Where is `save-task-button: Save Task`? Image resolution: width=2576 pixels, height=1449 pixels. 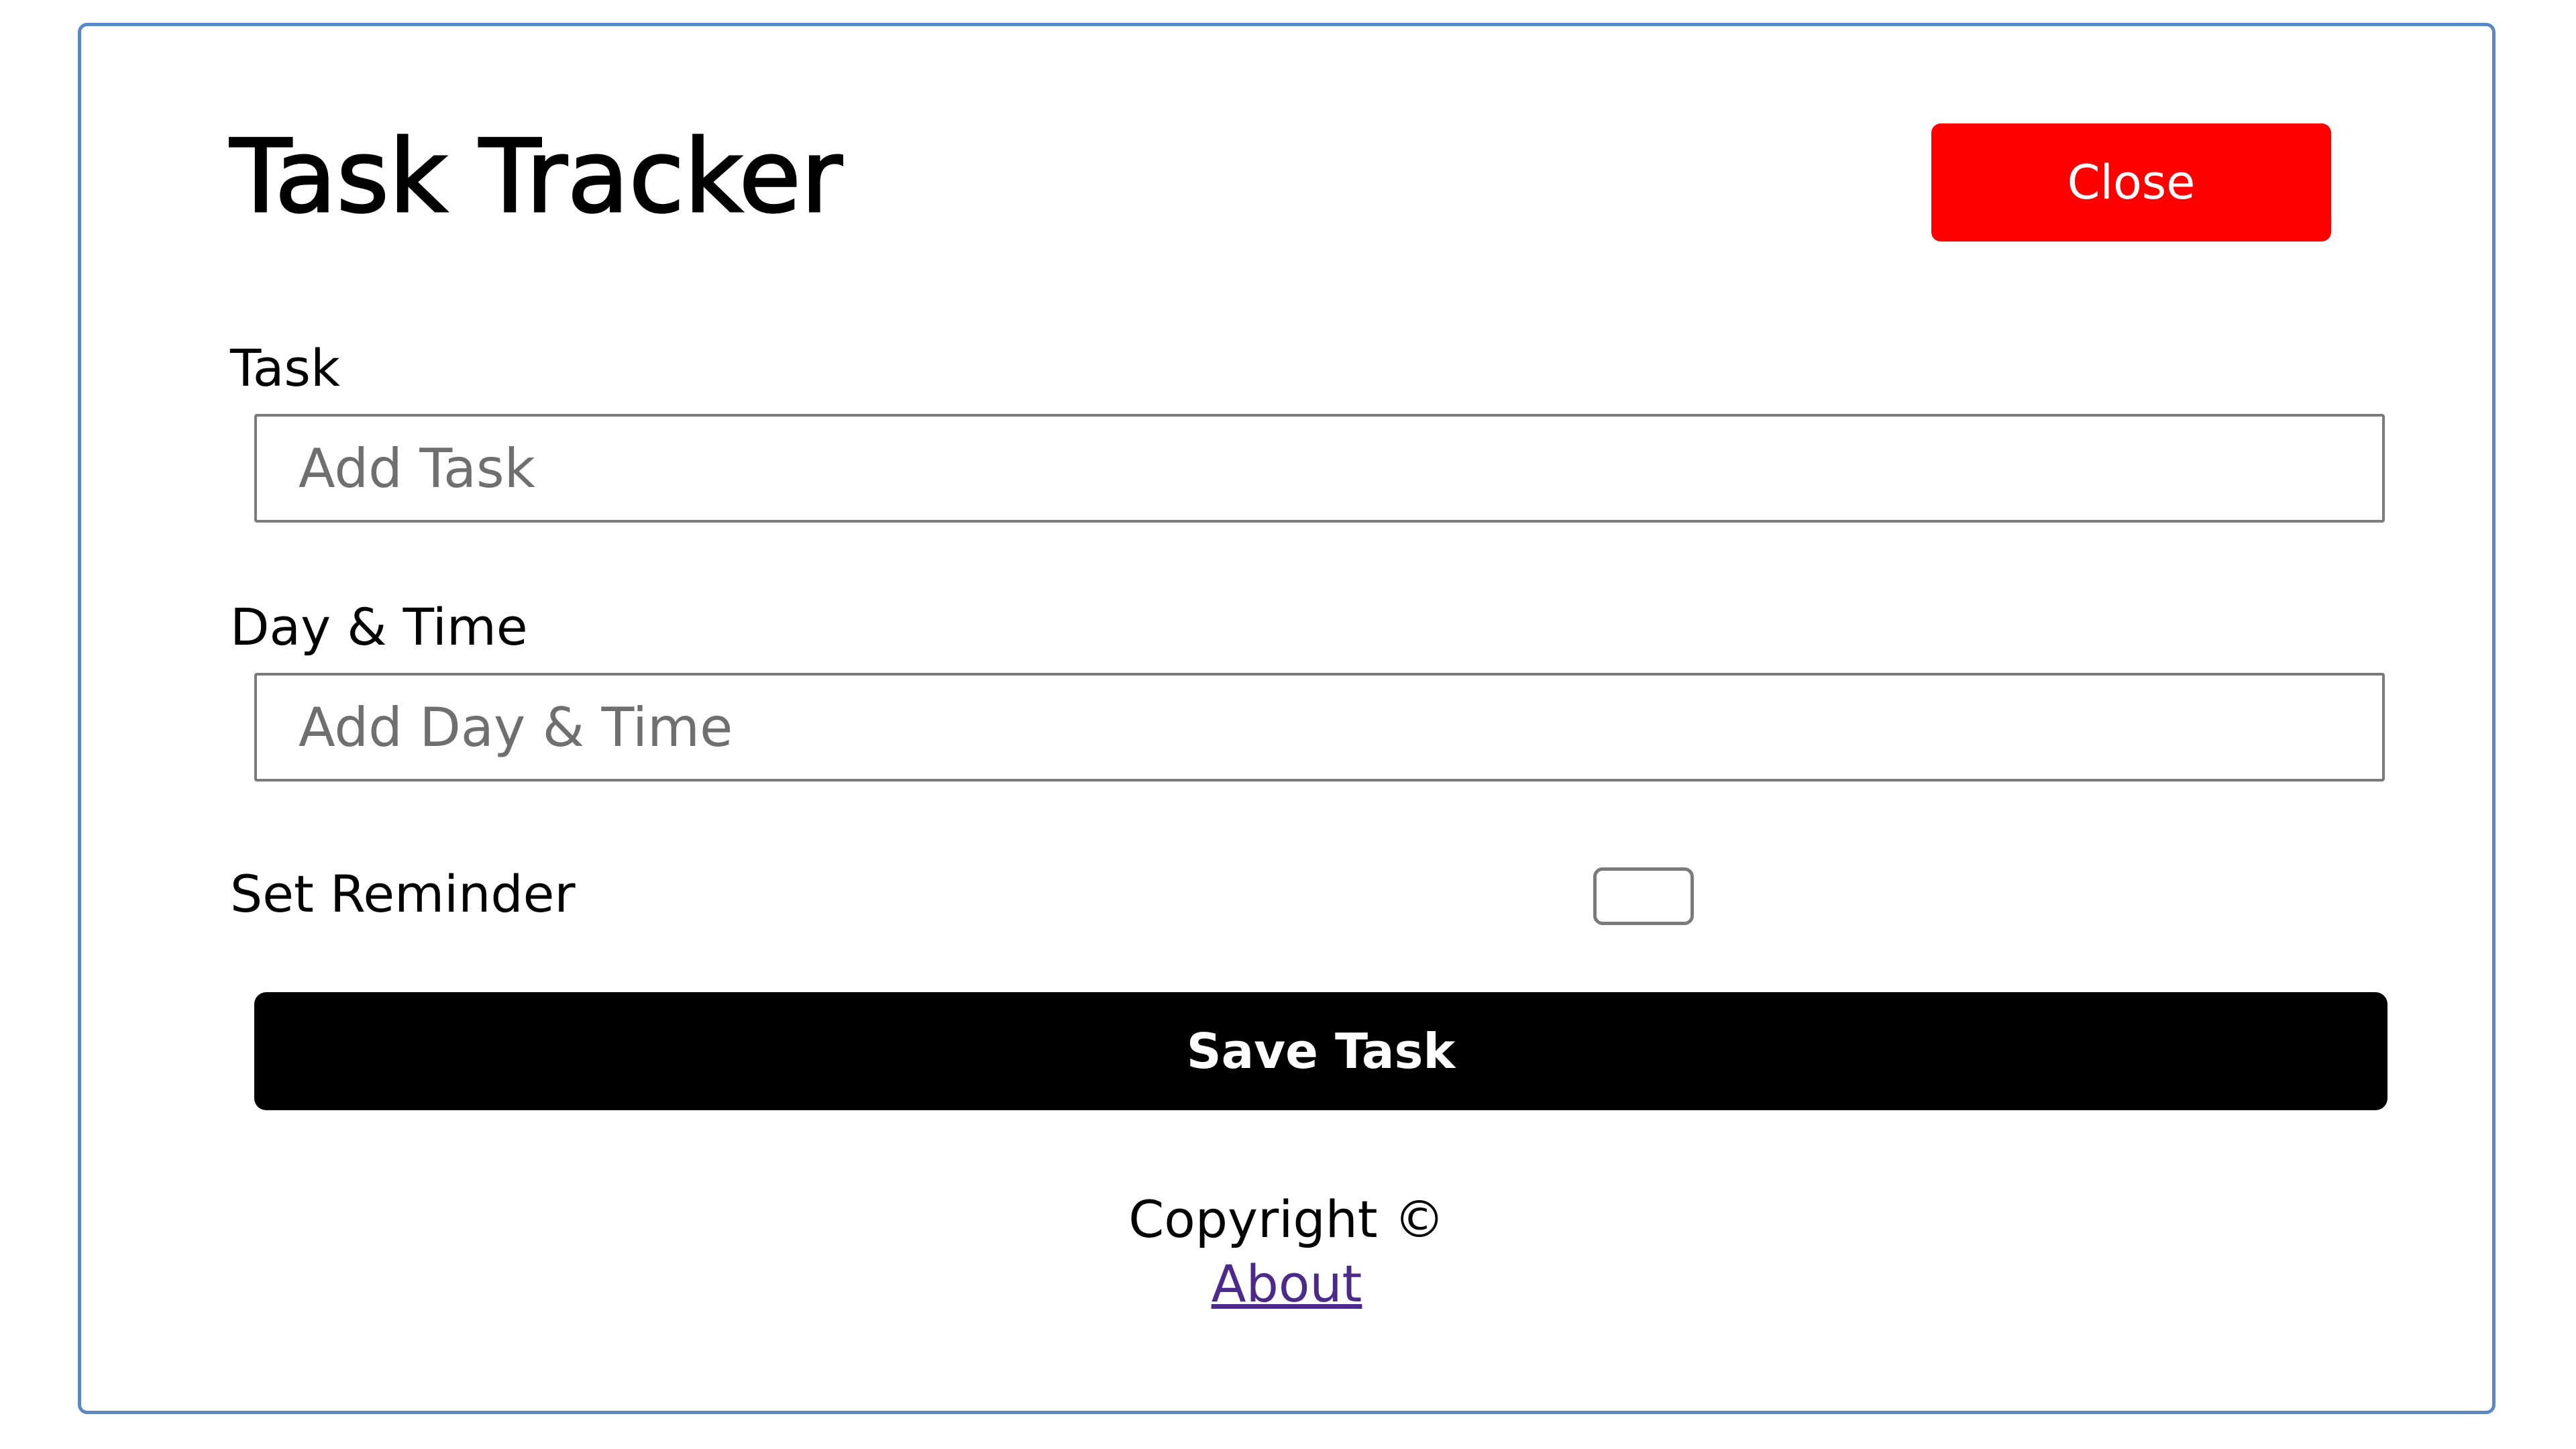 save-task-button: Save Task is located at coordinates (1320, 1051).